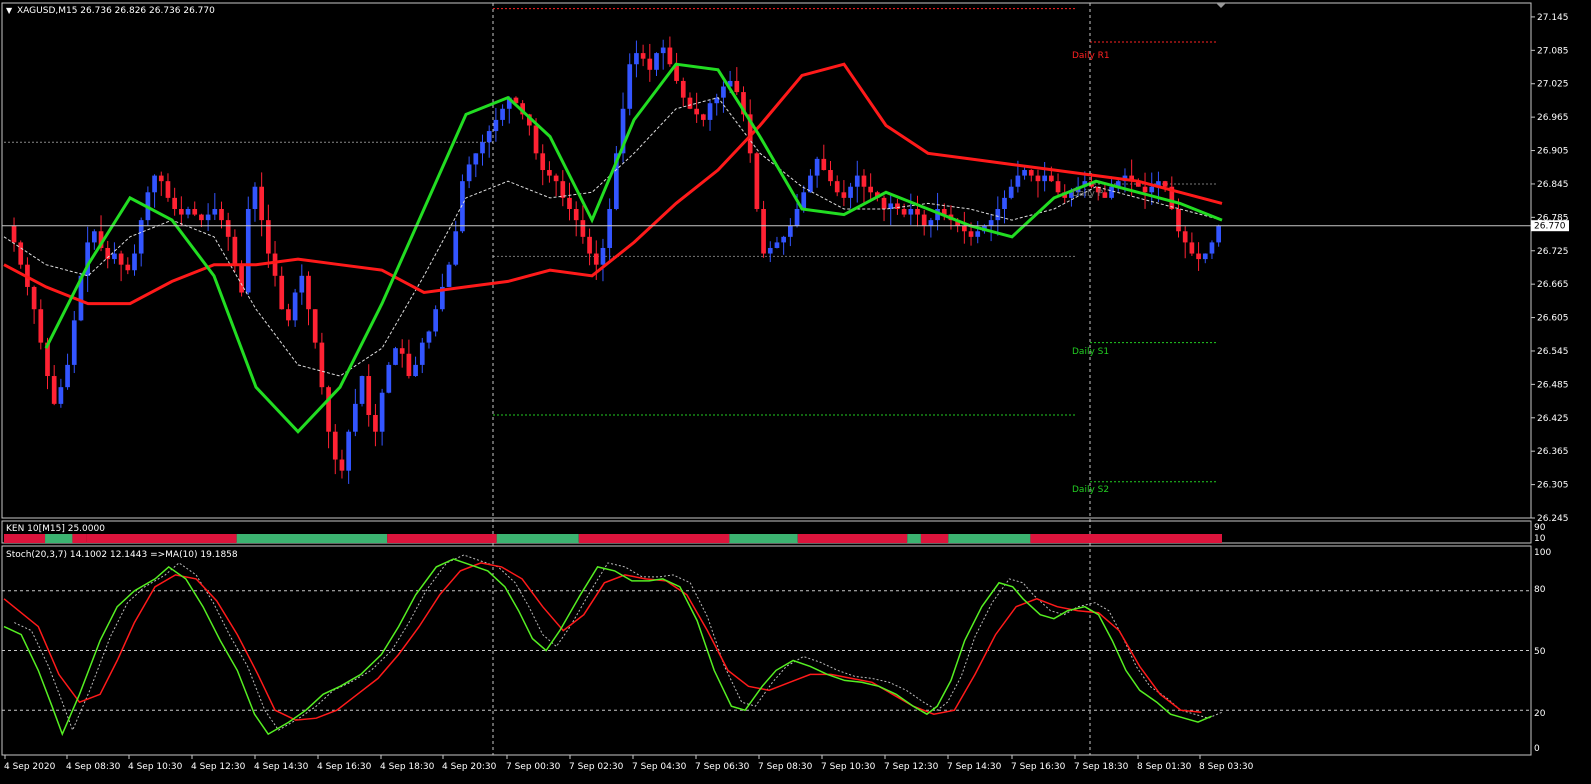 This screenshot has width=1591, height=784. I want to click on stoch-tick-20: 20, so click(1540, 714).